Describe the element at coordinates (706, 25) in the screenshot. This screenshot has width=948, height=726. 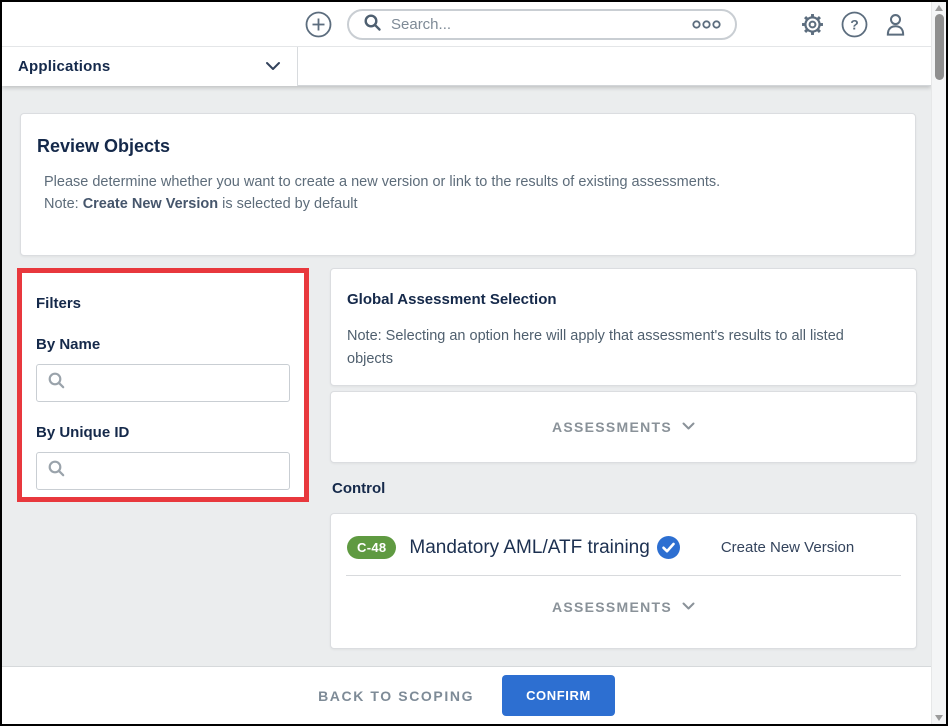
I see `more-options-icon` at that location.